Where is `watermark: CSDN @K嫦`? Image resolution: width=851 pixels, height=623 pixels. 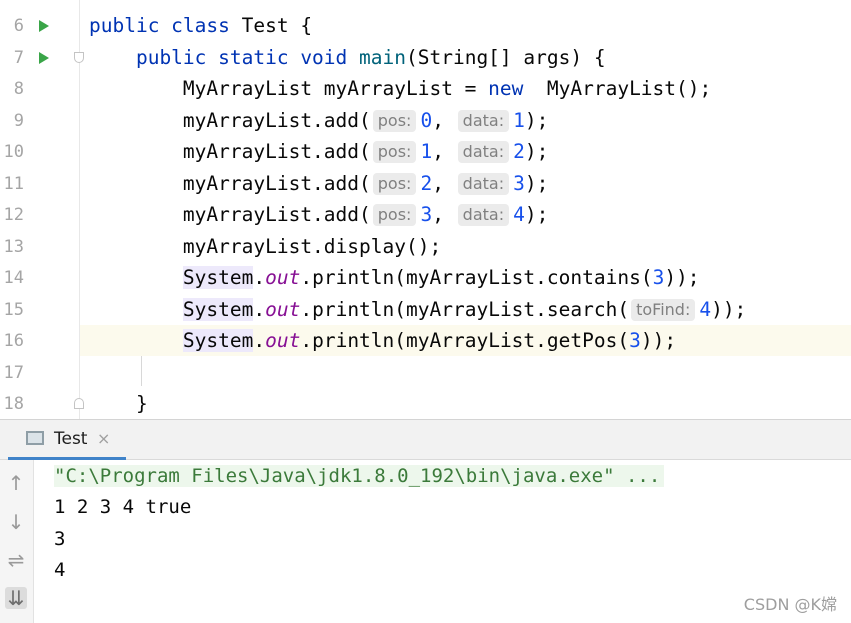
watermark: CSDN @K嫦 is located at coordinates (790, 604).